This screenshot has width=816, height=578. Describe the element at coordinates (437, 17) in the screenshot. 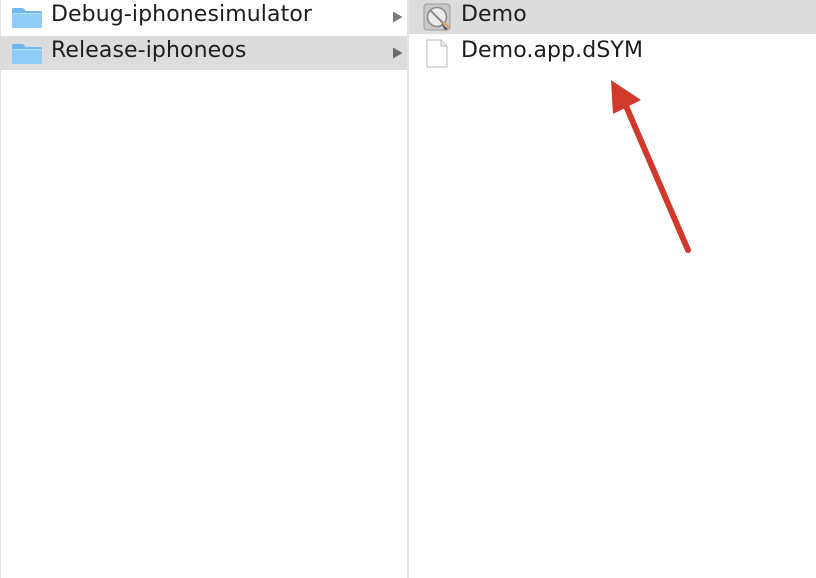

I see `executable-icon` at that location.